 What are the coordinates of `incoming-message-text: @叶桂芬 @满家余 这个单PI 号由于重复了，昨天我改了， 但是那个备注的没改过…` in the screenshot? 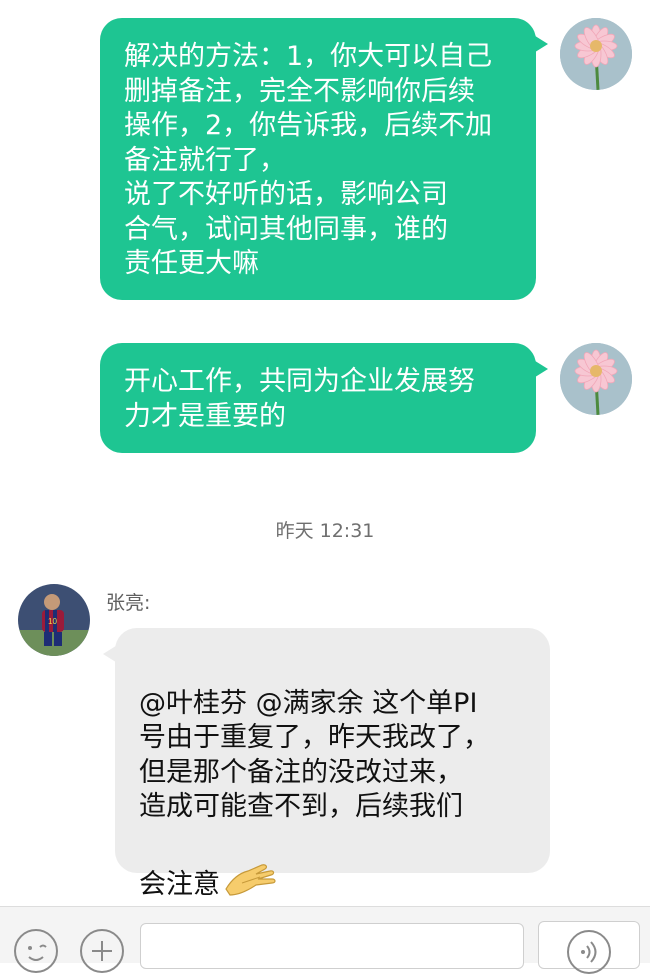 It's located at (314, 755).